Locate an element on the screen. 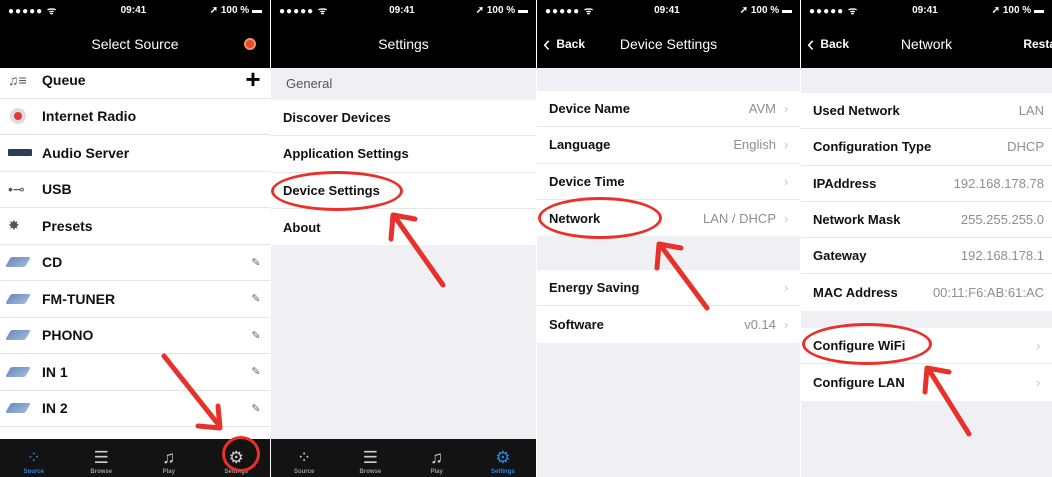 The width and height of the screenshot is (1052, 477). network-configuration-type: Configuration Type DHCP is located at coordinates (926, 147).